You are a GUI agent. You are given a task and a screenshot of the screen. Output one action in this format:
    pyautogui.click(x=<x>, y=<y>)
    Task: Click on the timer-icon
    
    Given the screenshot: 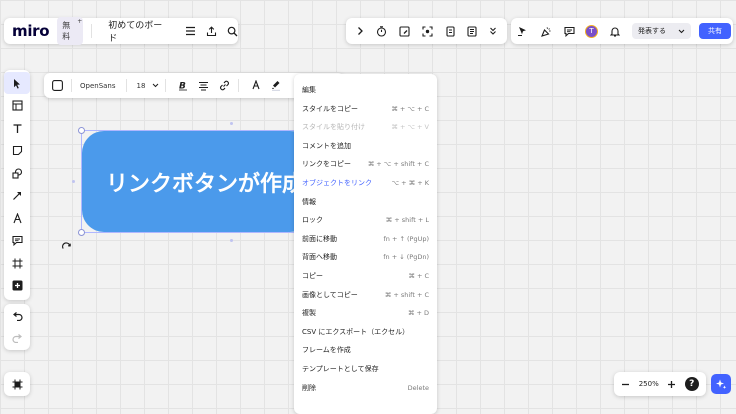 What is the action you would take?
    pyautogui.click(x=381, y=31)
    